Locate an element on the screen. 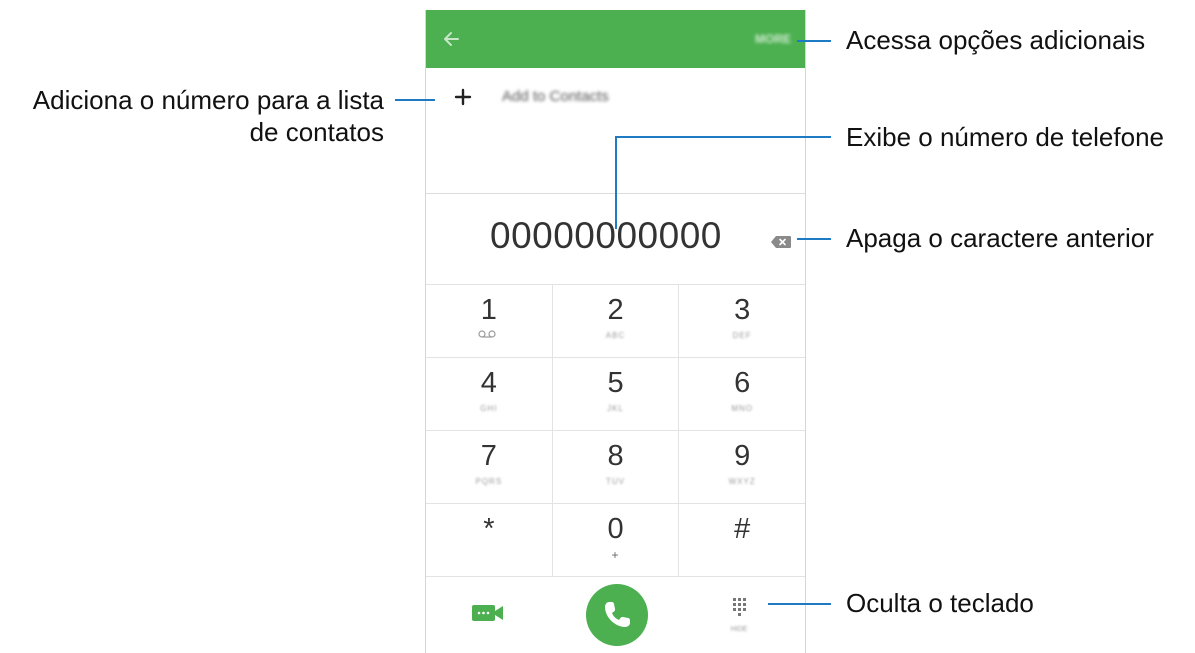 Image resolution: width=1195 pixels, height=653 pixels. key-digit: 7 is located at coordinates (488, 456).